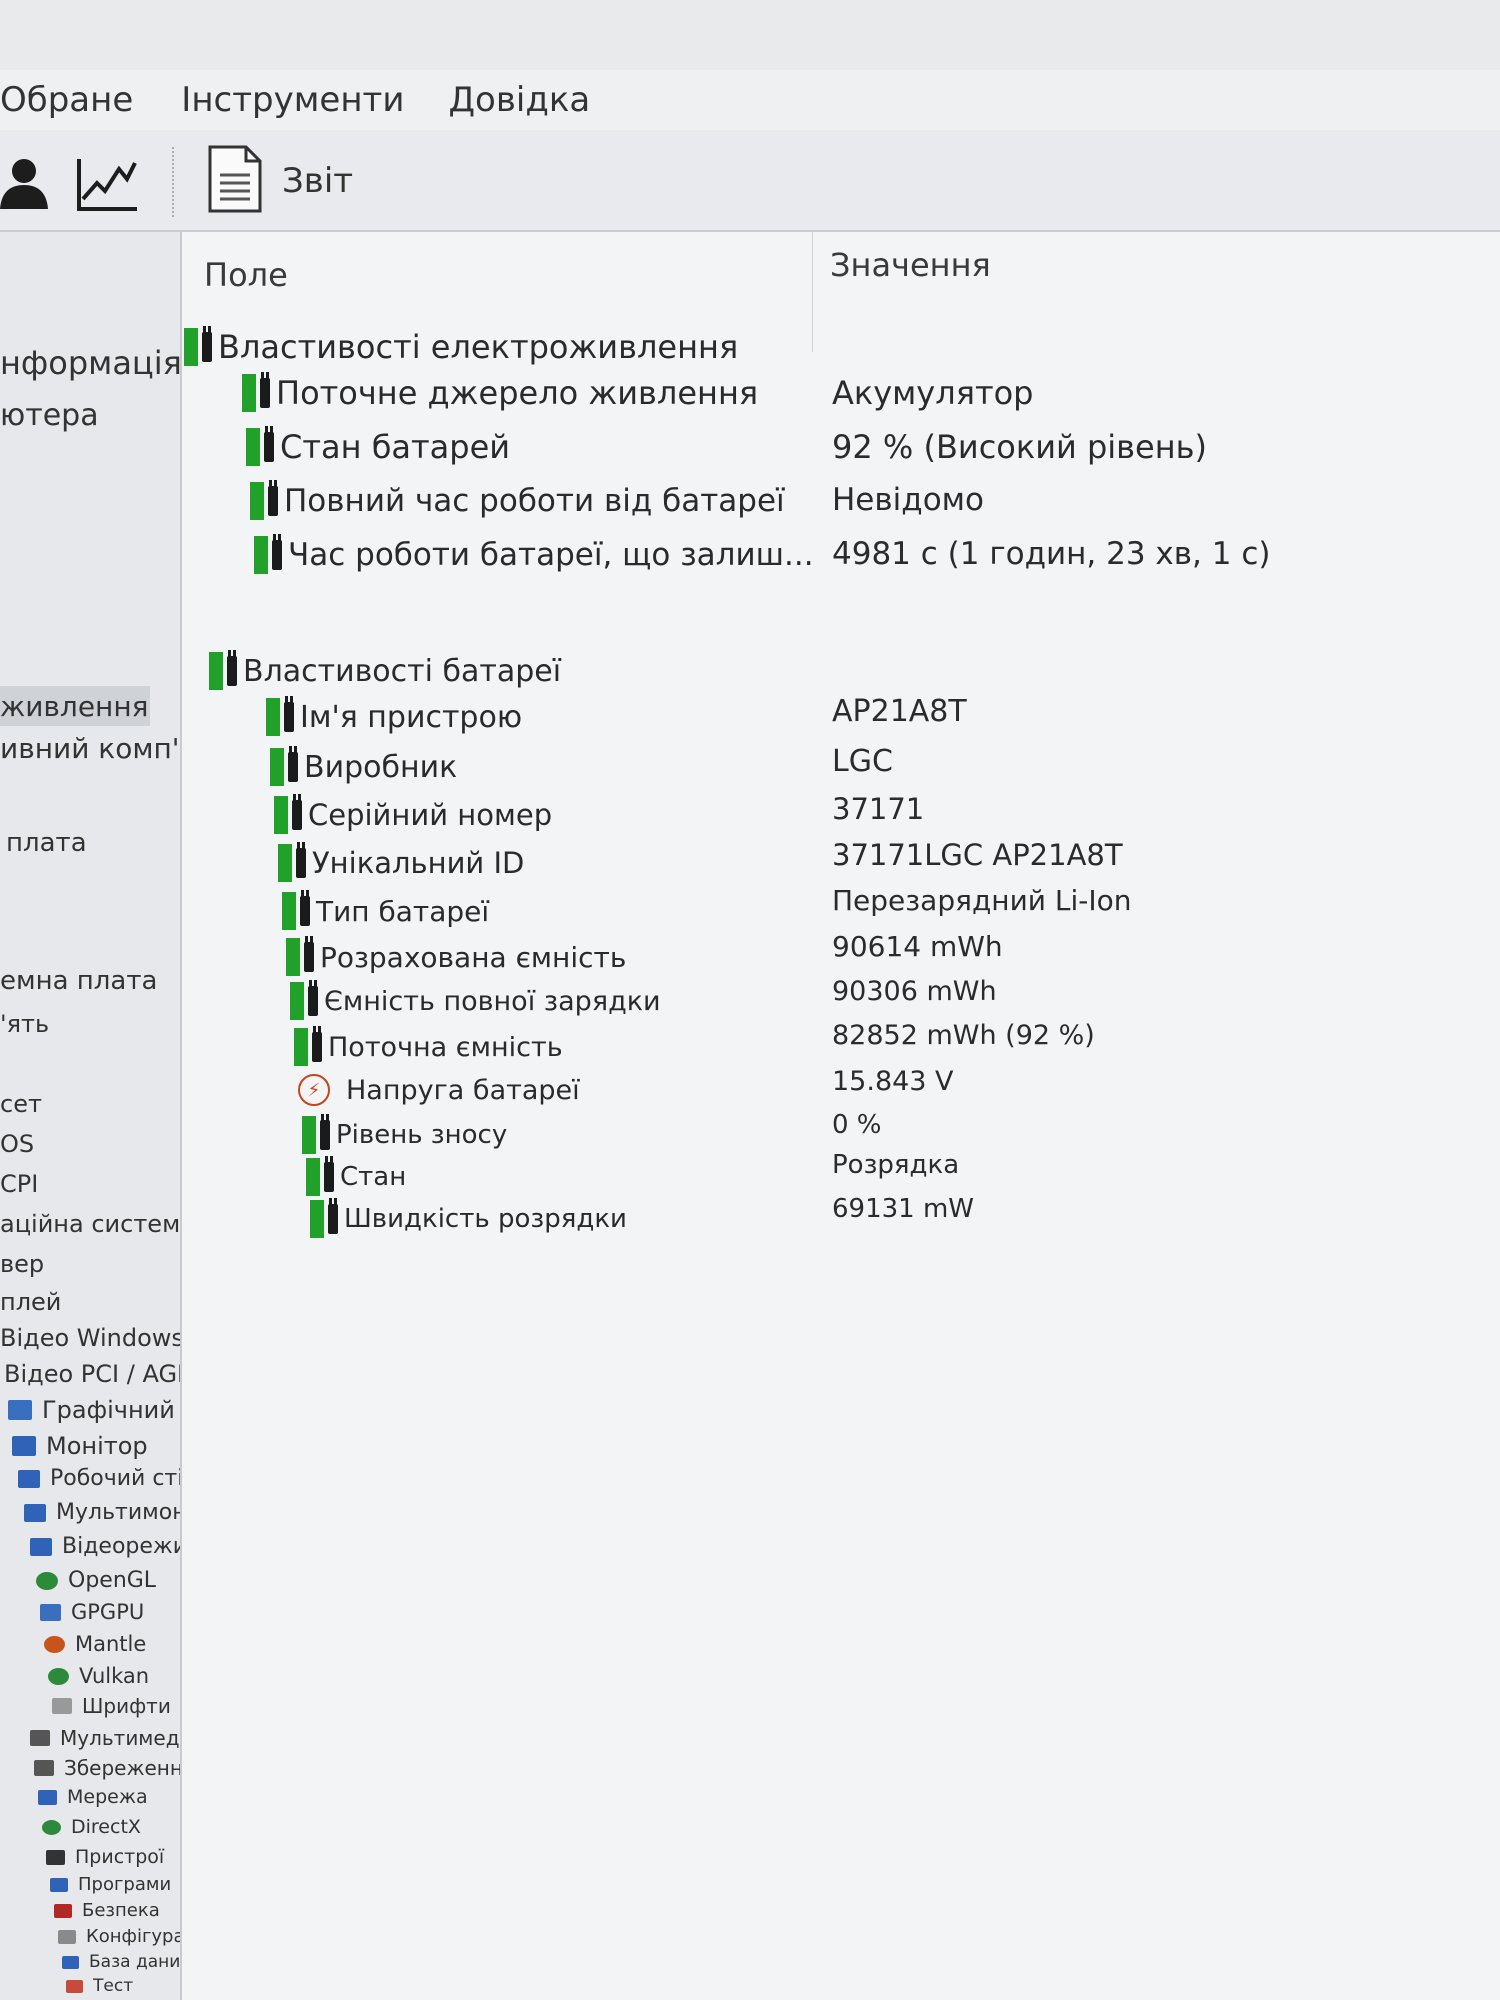 The image size is (1500, 2000). I want to click on group-title: Властивості батареї, so click(402, 671).